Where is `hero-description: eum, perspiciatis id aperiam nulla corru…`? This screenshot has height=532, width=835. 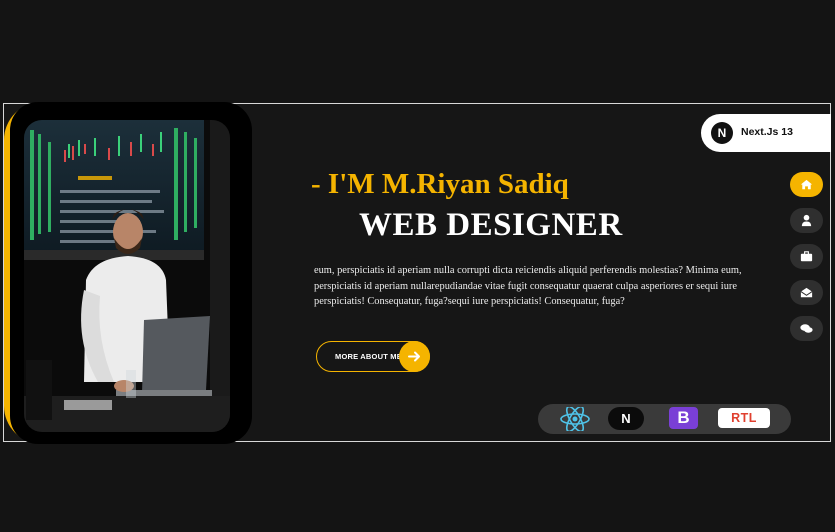
hero-description: eum, perspiciatis id aperiam nulla corru… is located at coordinates (528, 286).